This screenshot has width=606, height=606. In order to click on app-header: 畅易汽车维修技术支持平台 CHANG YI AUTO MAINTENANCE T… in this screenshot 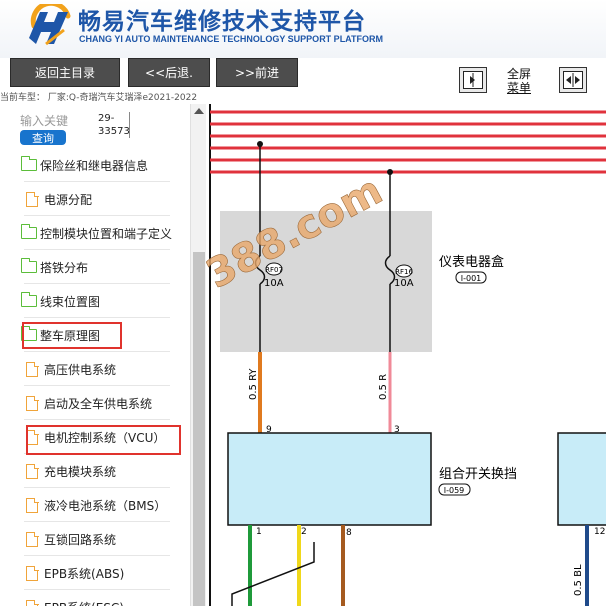, I will do `click(303, 29)`.